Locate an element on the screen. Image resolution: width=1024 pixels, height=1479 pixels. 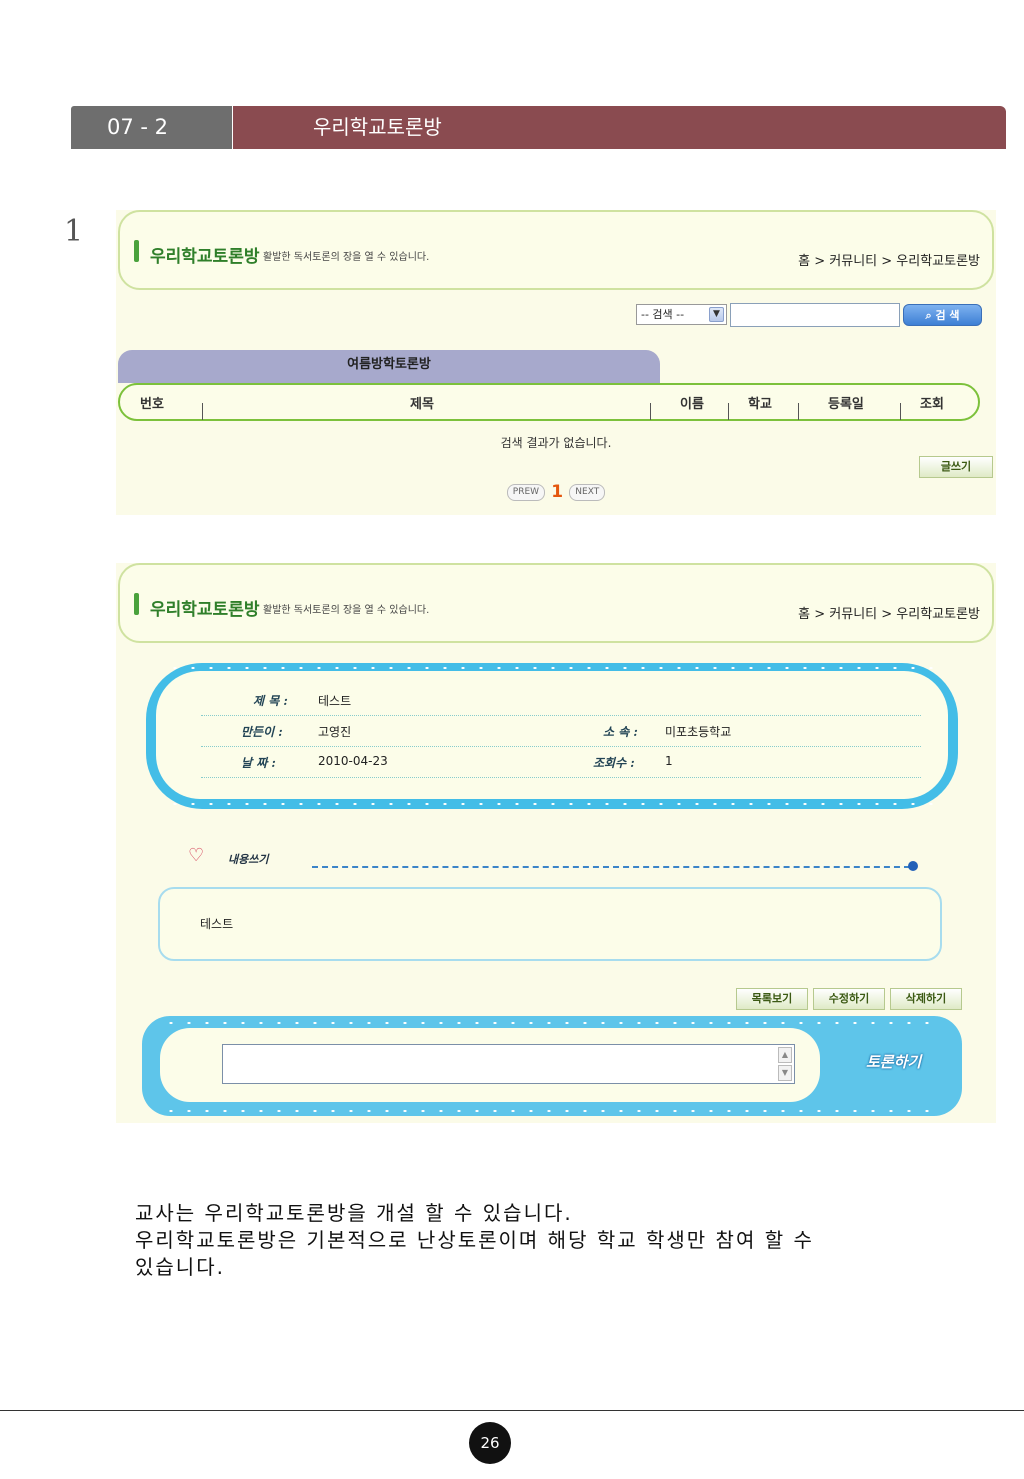
content-heading: 내용쓰기 is located at coordinates (248, 859).